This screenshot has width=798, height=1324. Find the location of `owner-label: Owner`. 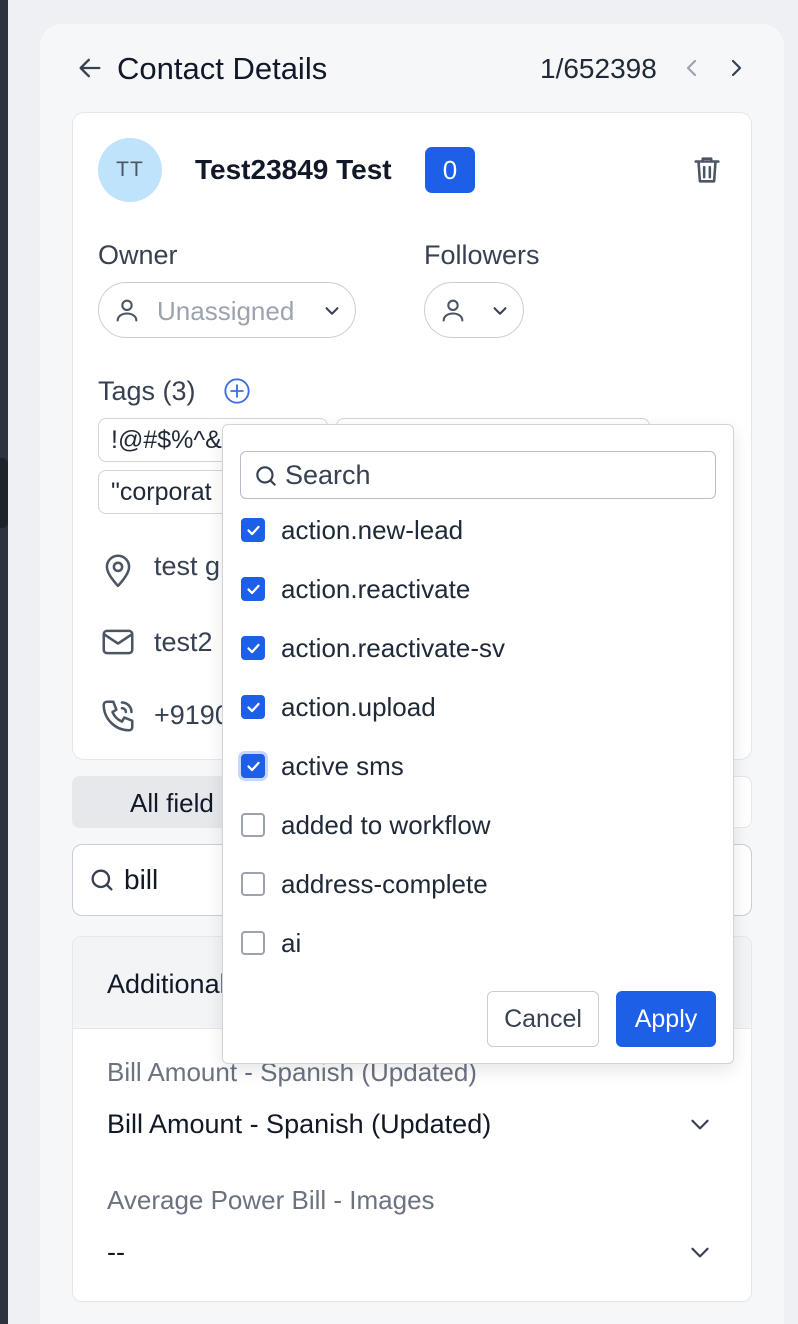

owner-label: Owner is located at coordinates (138, 255).